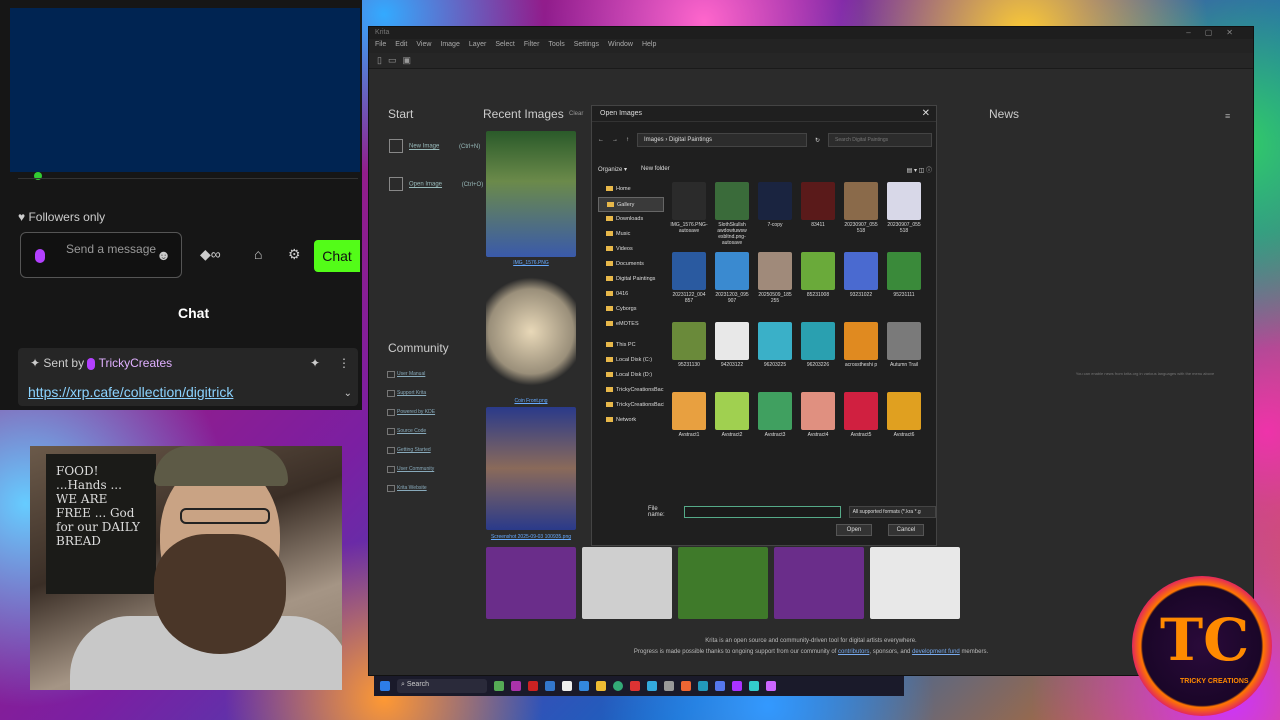 Image resolution: width=1280 pixels, height=720 pixels. What do you see at coordinates (620, 46) in the screenshot?
I see `menu-item: Window` at bounding box center [620, 46].